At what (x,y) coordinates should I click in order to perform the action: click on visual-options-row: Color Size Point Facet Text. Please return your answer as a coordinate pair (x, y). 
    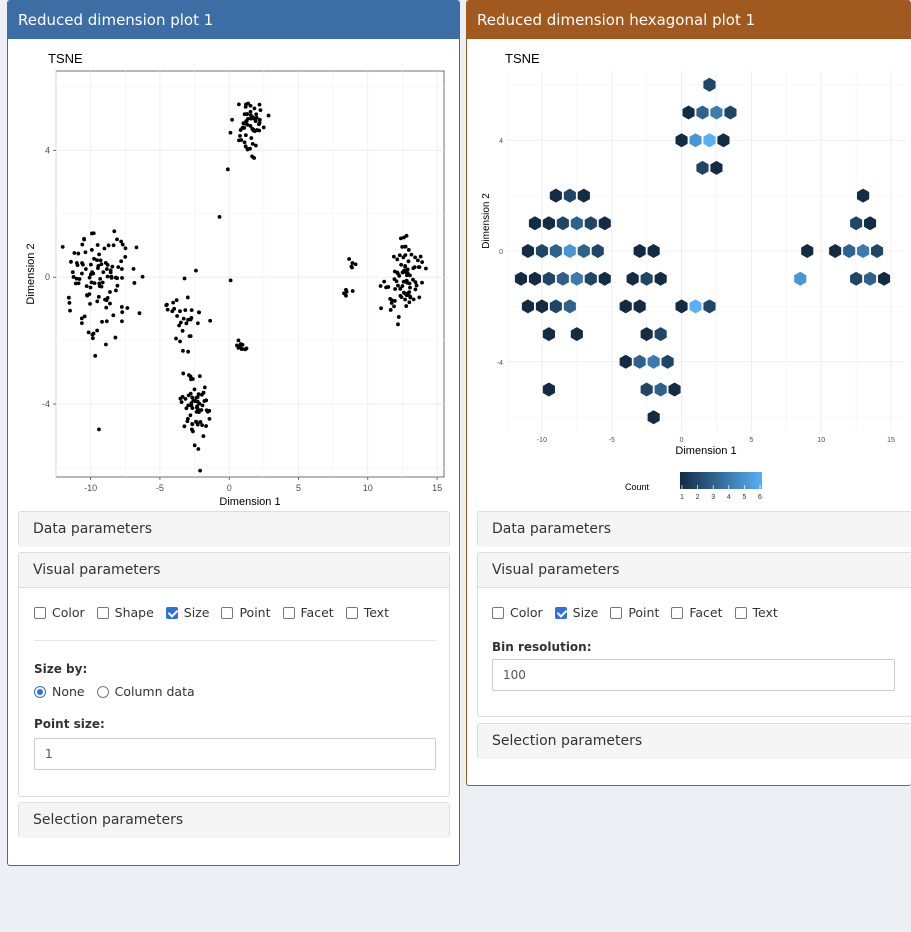
    Looking at the image, I should click on (641, 612).